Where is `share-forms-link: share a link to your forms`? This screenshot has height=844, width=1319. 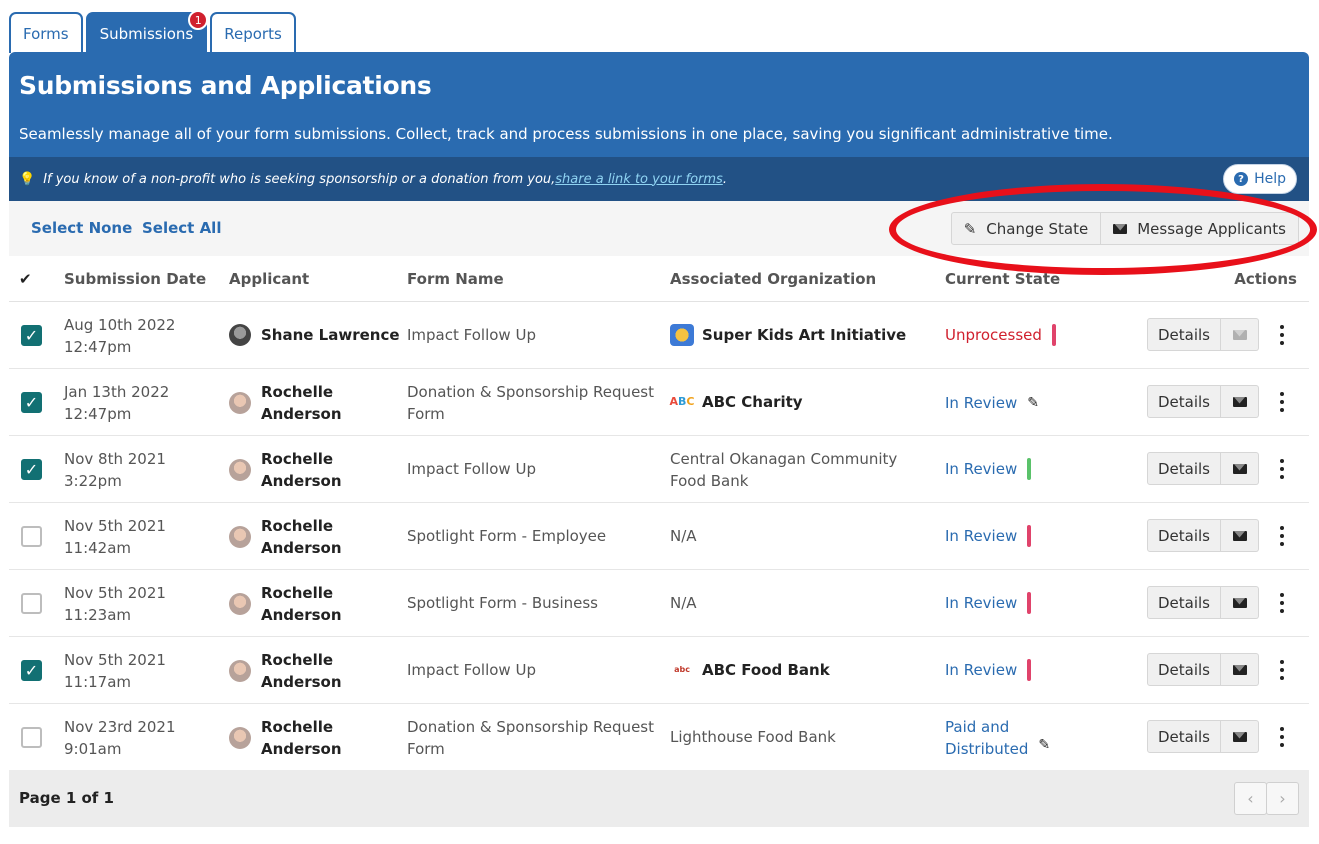
share-forms-link: share a link to your forms is located at coordinates (639, 179).